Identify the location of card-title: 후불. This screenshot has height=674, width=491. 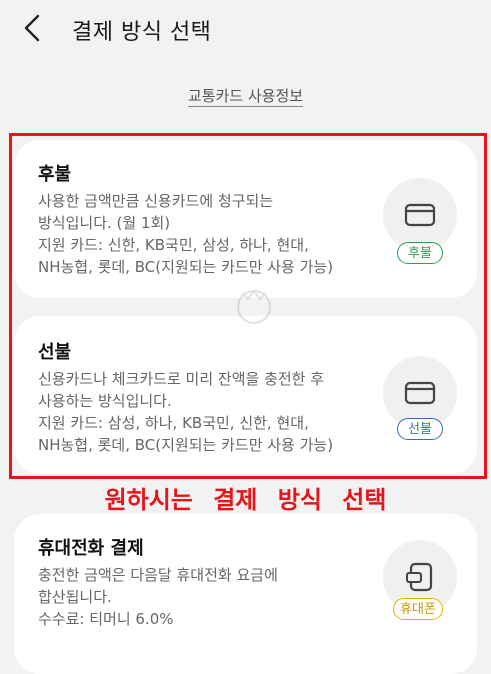
(55, 174).